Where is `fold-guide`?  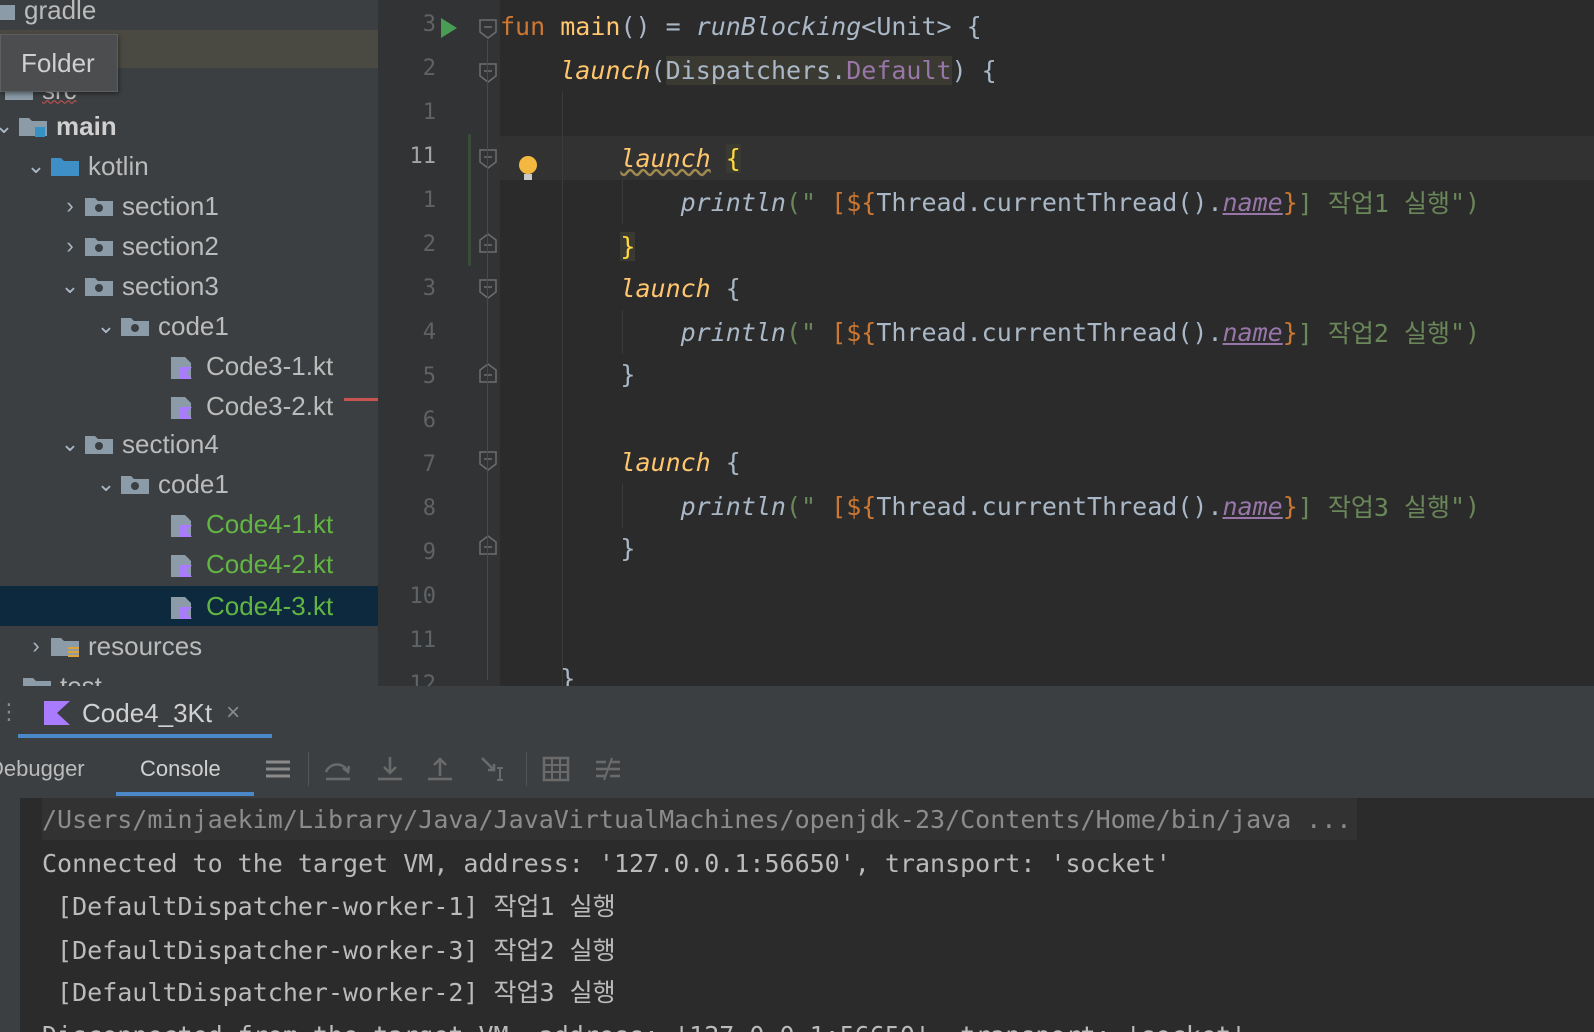 fold-guide is located at coordinates (487, 360).